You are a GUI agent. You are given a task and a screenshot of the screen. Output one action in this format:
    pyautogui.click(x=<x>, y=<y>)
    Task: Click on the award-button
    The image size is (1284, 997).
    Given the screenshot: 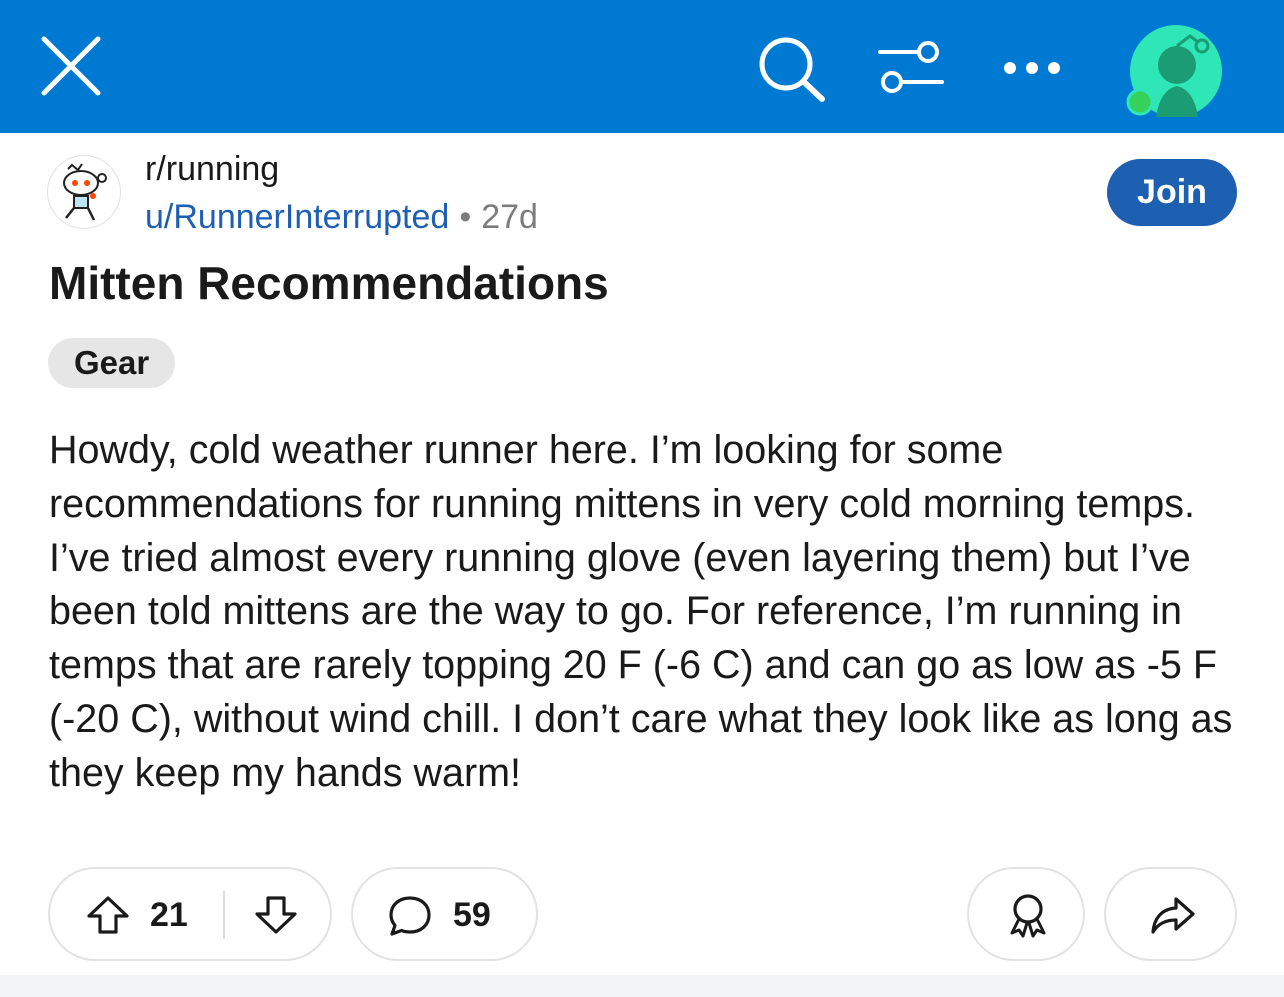 What is the action you would take?
    pyautogui.click(x=1026, y=914)
    